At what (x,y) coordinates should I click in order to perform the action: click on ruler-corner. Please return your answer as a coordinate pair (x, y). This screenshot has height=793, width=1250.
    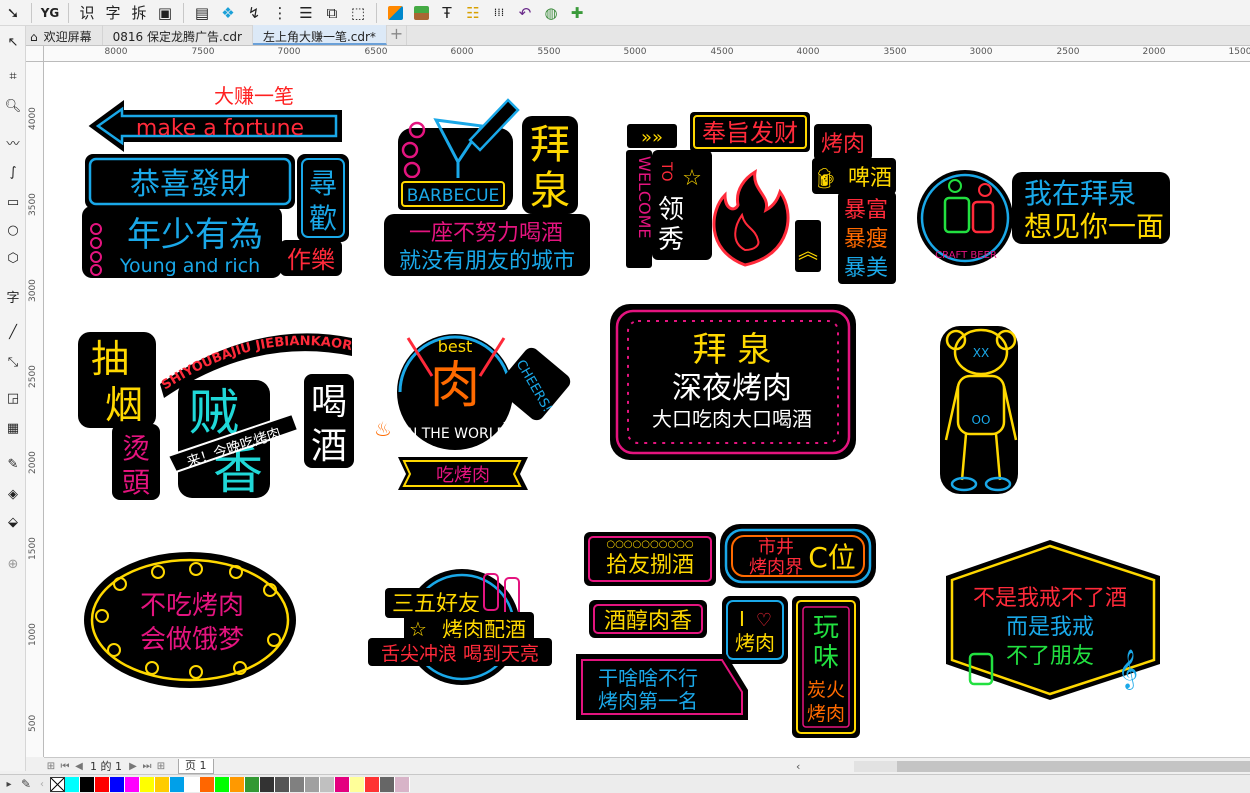
    Looking at the image, I should click on (35, 54).